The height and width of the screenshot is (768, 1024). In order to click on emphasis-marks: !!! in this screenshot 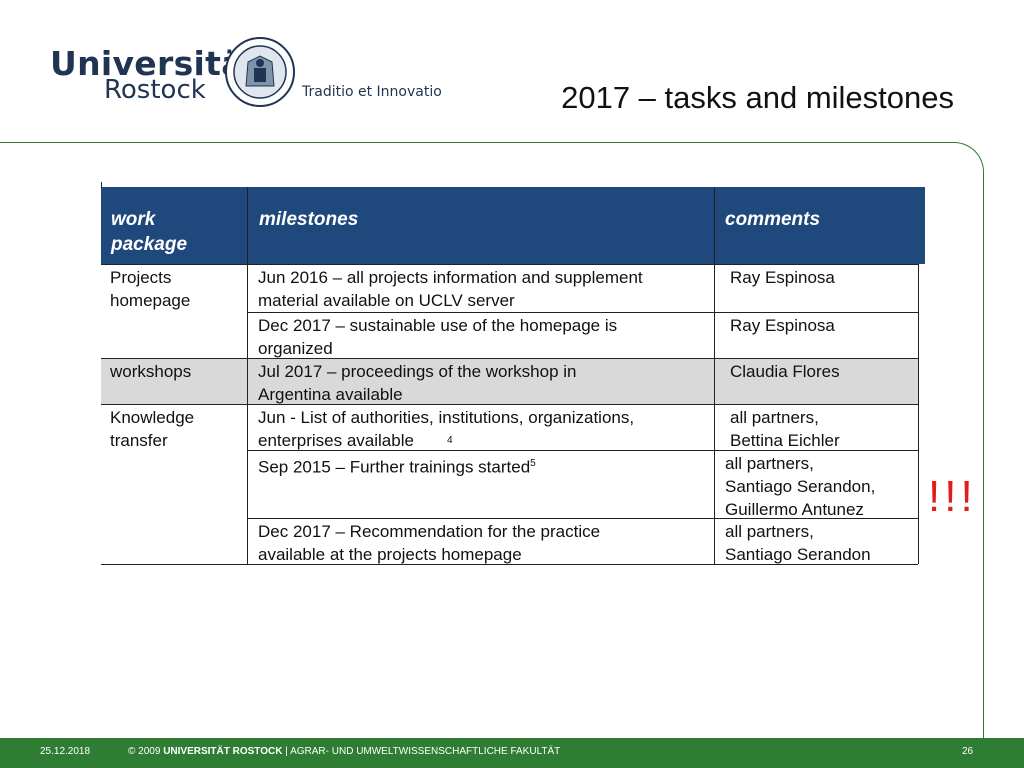, I will do `click(952, 496)`.